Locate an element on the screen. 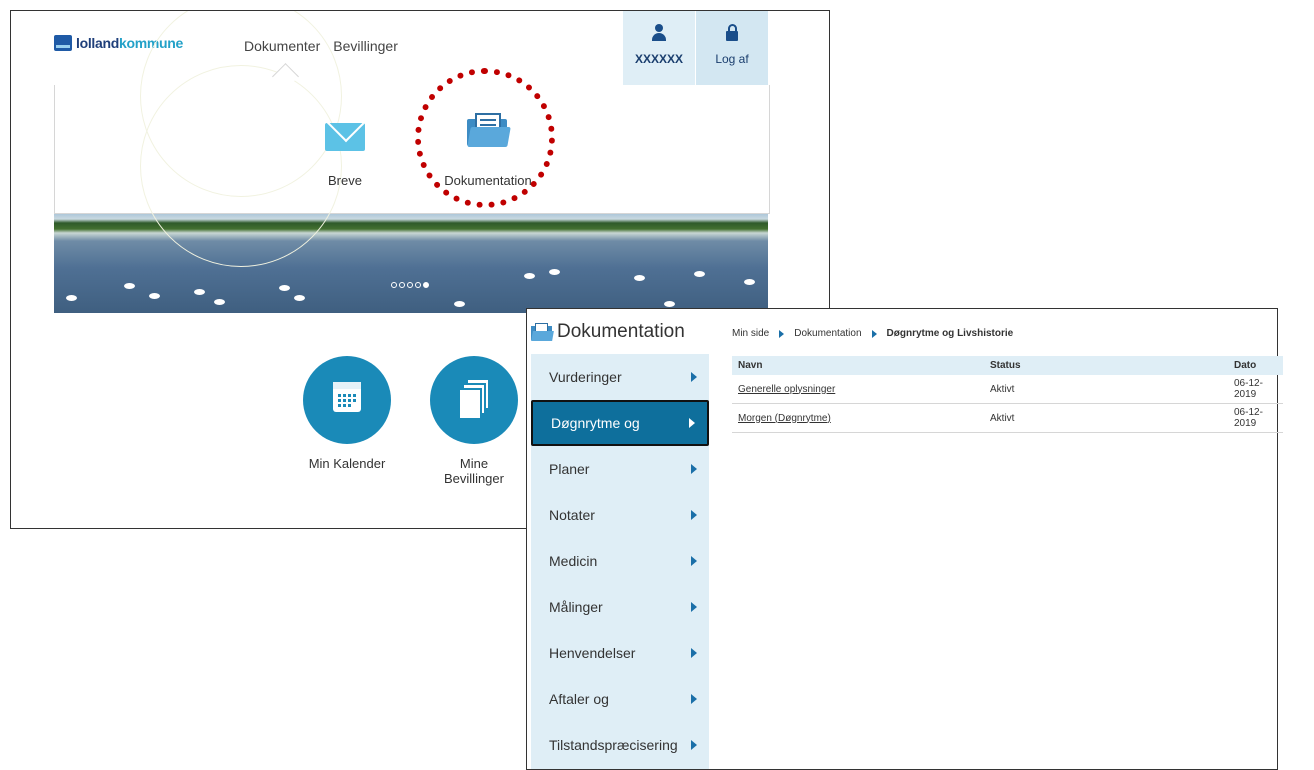 Image resolution: width=1314 pixels, height=770 pixels. sidebar-item-tilstandspraecisering: Tilstandspræcisering is located at coordinates (620, 745).